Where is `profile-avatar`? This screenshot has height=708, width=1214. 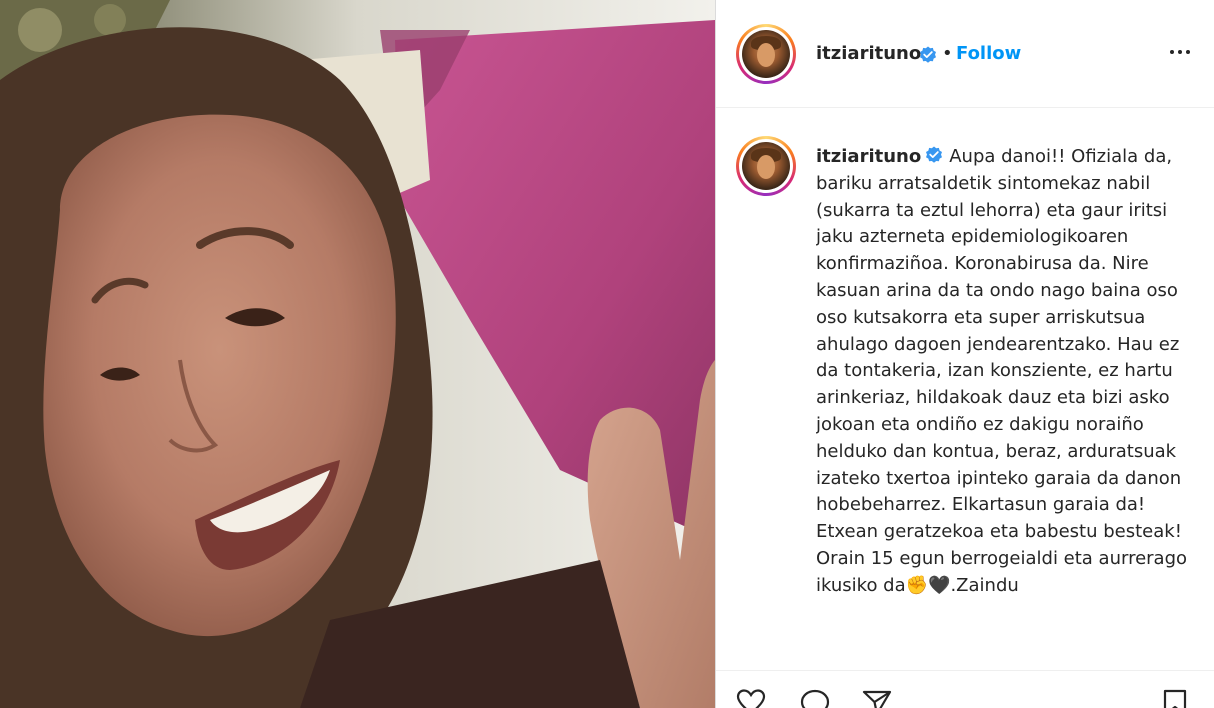 profile-avatar is located at coordinates (766, 54).